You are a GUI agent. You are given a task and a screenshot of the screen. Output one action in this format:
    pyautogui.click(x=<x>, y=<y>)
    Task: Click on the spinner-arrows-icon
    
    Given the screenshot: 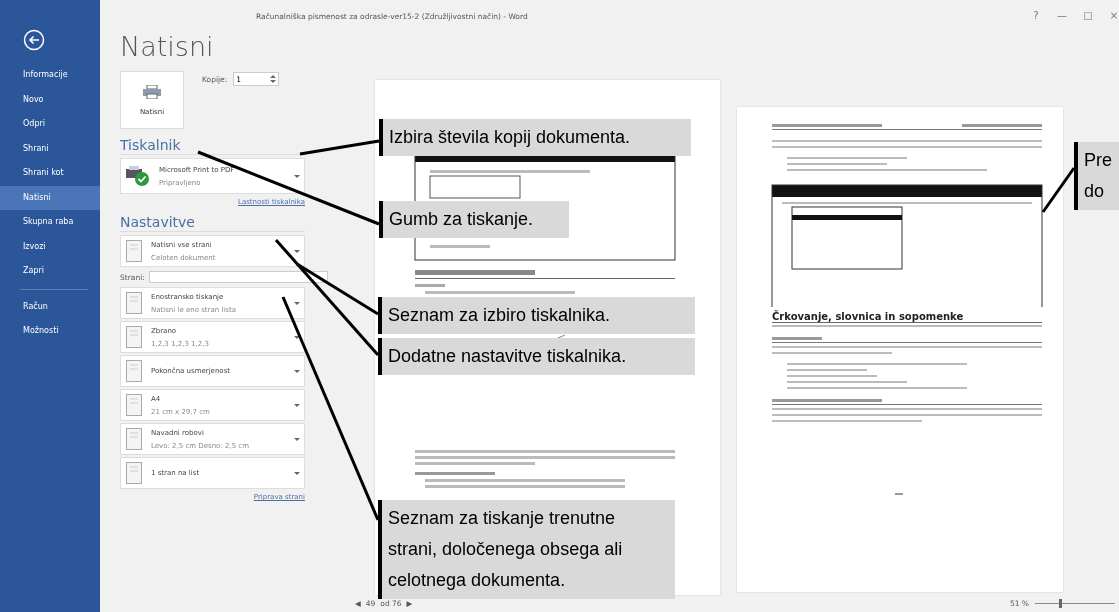 What is the action you would take?
    pyautogui.click(x=273, y=79)
    